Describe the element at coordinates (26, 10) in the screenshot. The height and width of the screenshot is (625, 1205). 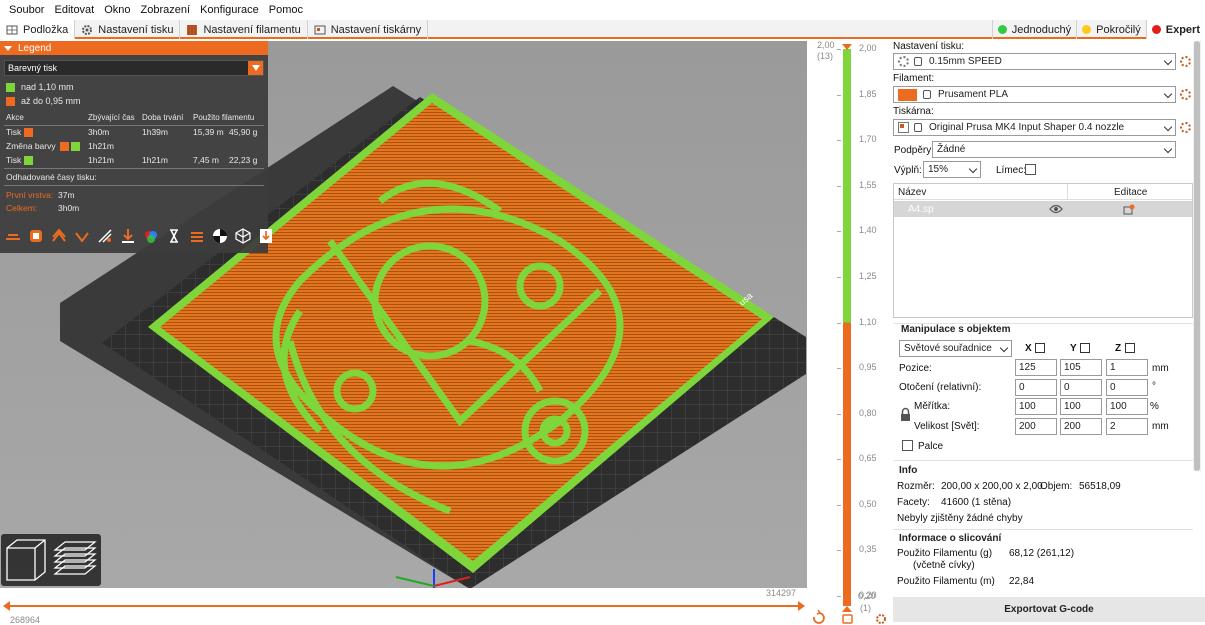
I see `menu-file: Soubor` at that location.